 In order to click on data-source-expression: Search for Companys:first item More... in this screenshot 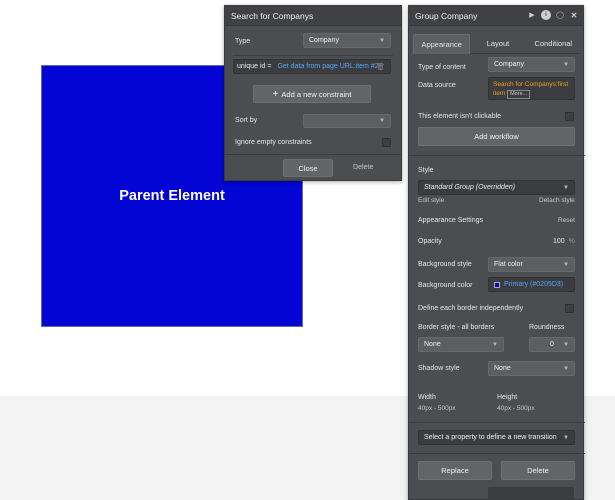, I will do `click(531, 88)`.